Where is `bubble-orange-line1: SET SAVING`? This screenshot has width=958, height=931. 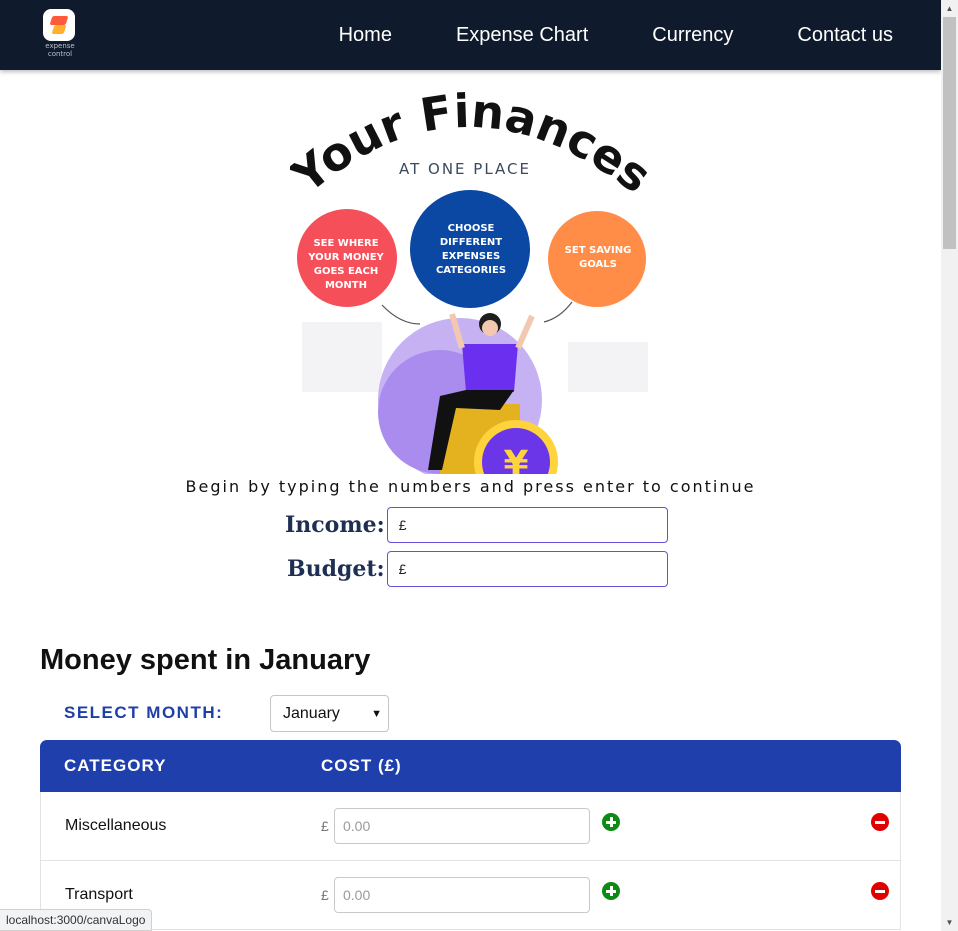 bubble-orange-line1: SET SAVING is located at coordinates (598, 250).